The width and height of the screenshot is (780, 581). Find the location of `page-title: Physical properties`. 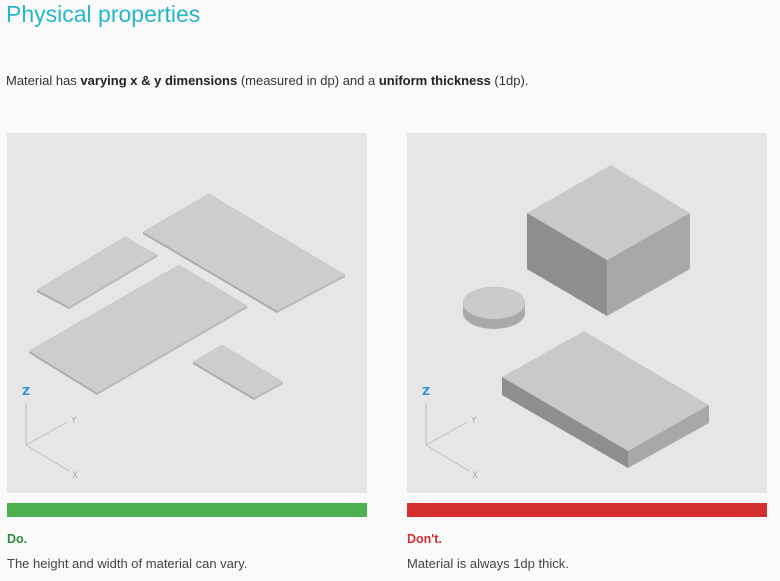

page-title: Physical properties is located at coordinates (103, 14).